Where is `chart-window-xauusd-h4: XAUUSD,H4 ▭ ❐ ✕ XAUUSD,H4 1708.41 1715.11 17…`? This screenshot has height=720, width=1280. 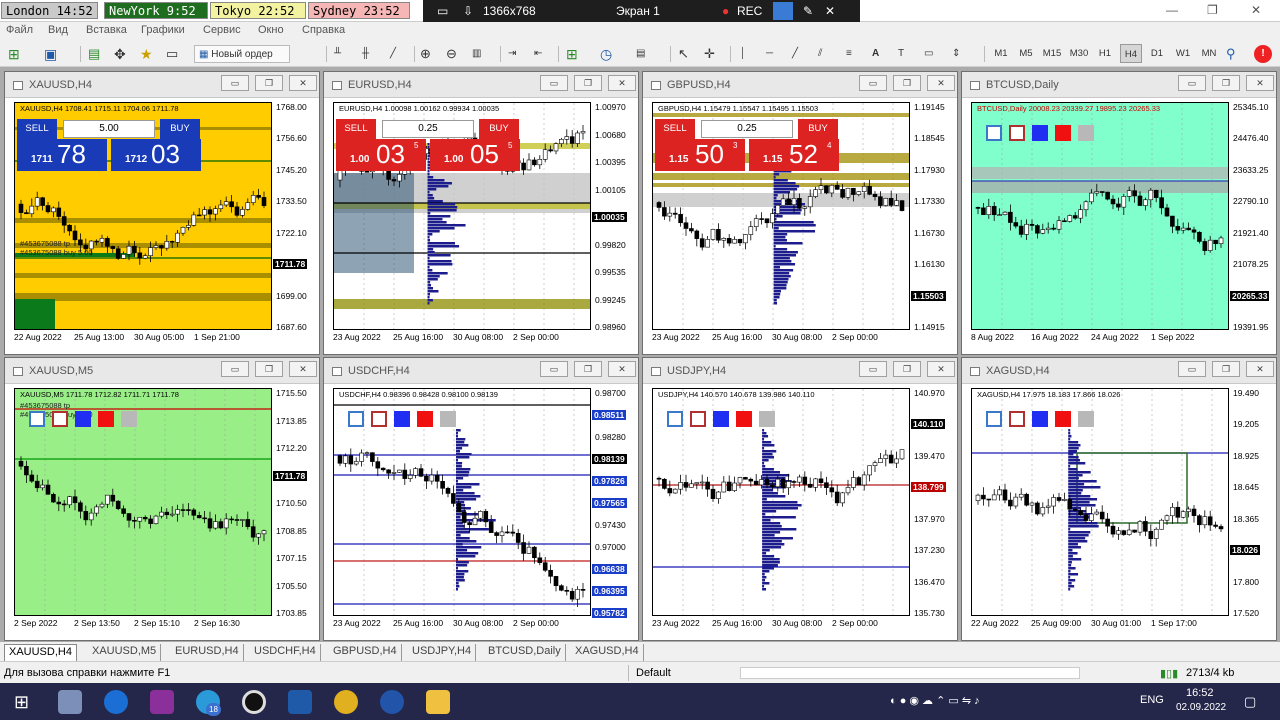 chart-window-xauusd-h4: XAUUSD,H4 ▭ ❐ ✕ XAUUSD,H4 1708.41 1715.11 17… is located at coordinates (162, 213).